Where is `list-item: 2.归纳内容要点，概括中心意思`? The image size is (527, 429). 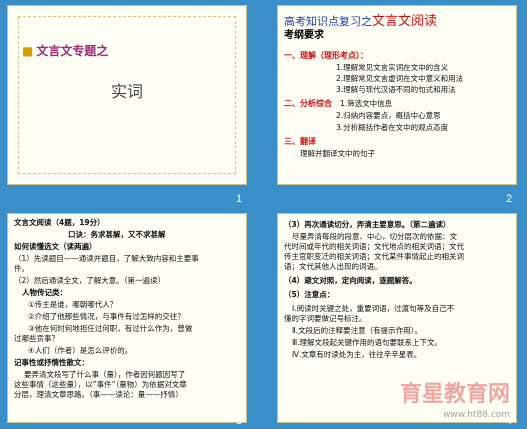
list-item: 2.归纳内容要点，概括中心意思 is located at coordinates (388, 115).